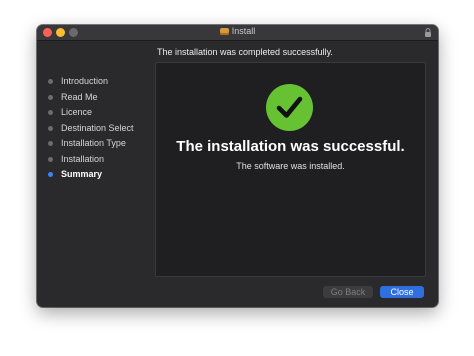 The height and width of the screenshot is (356, 474). Describe the element at coordinates (82, 174) in the screenshot. I see `step-label: Summary` at that location.